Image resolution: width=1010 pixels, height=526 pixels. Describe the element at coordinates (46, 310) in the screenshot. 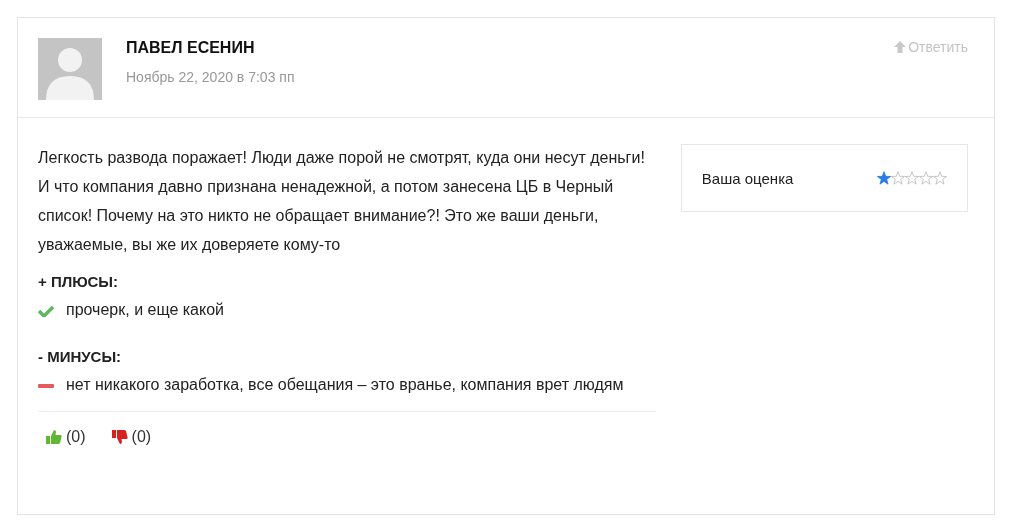

I see `check-icon` at that location.